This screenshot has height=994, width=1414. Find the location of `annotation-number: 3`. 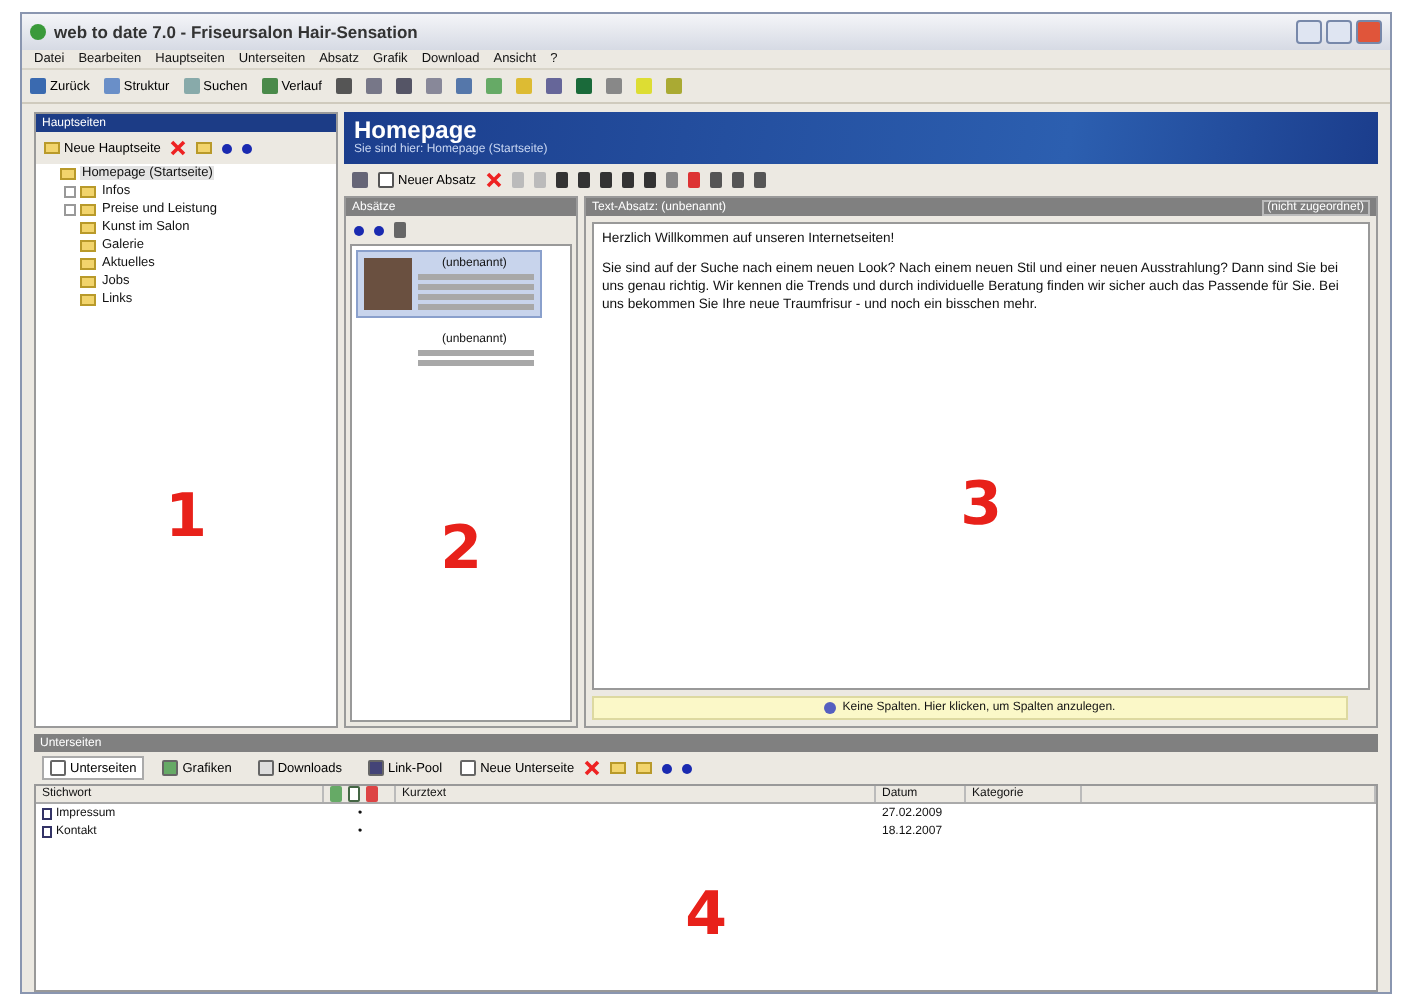

annotation-number: 3 is located at coordinates (981, 504).